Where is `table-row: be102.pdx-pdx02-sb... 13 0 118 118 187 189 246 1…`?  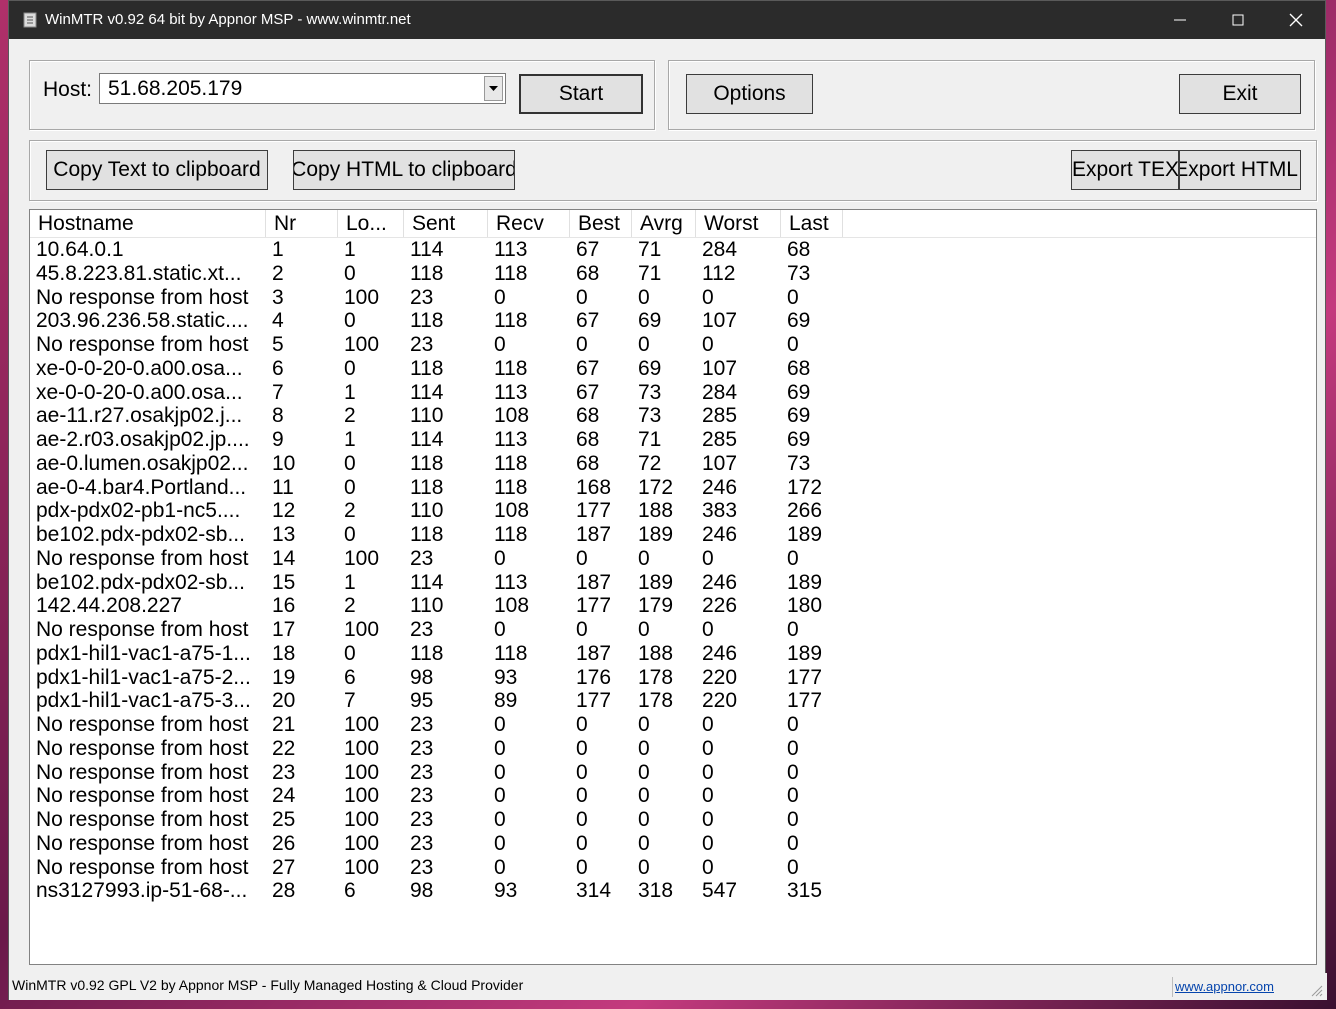 table-row: be102.pdx-pdx02-sb... 13 0 118 118 187 189 246 1… is located at coordinates (480, 535).